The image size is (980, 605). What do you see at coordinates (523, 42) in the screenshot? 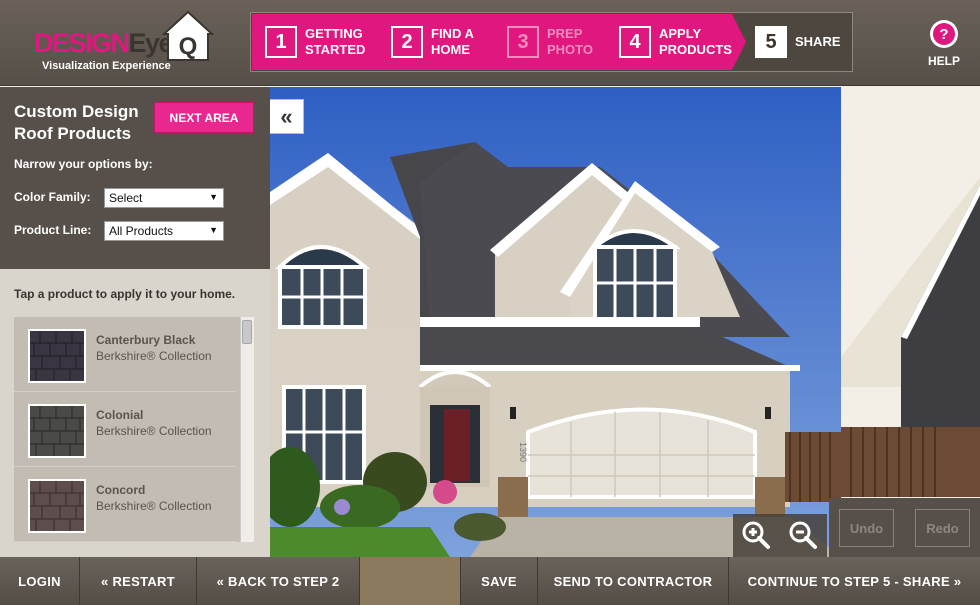
I see `step-number: 3` at bounding box center [523, 42].